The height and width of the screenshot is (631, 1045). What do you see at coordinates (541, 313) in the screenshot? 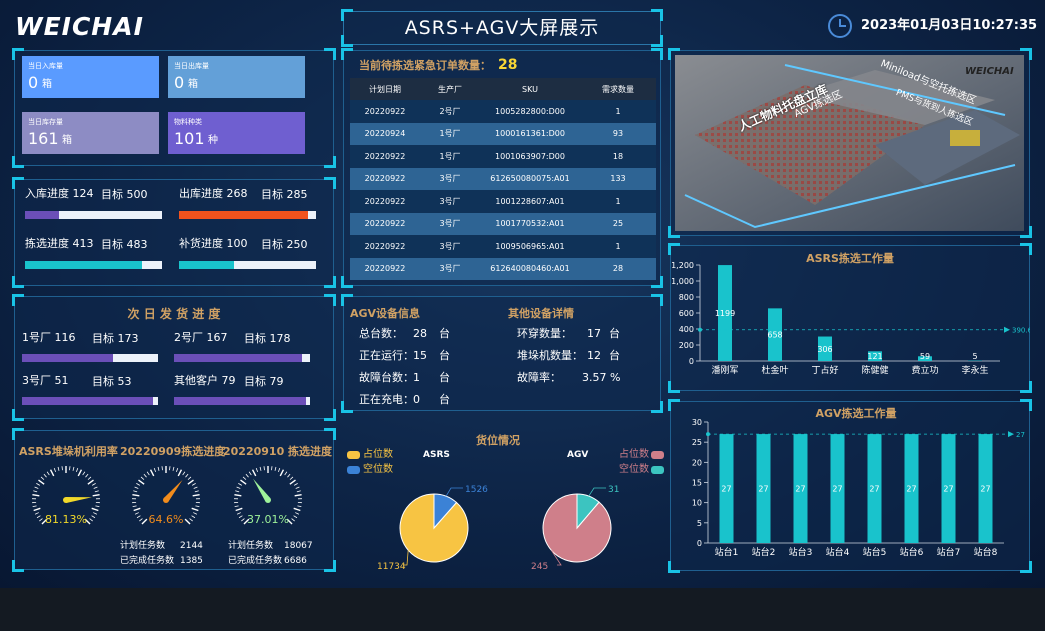
I see `other-info-title: 其他设备详情` at bounding box center [541, 313].